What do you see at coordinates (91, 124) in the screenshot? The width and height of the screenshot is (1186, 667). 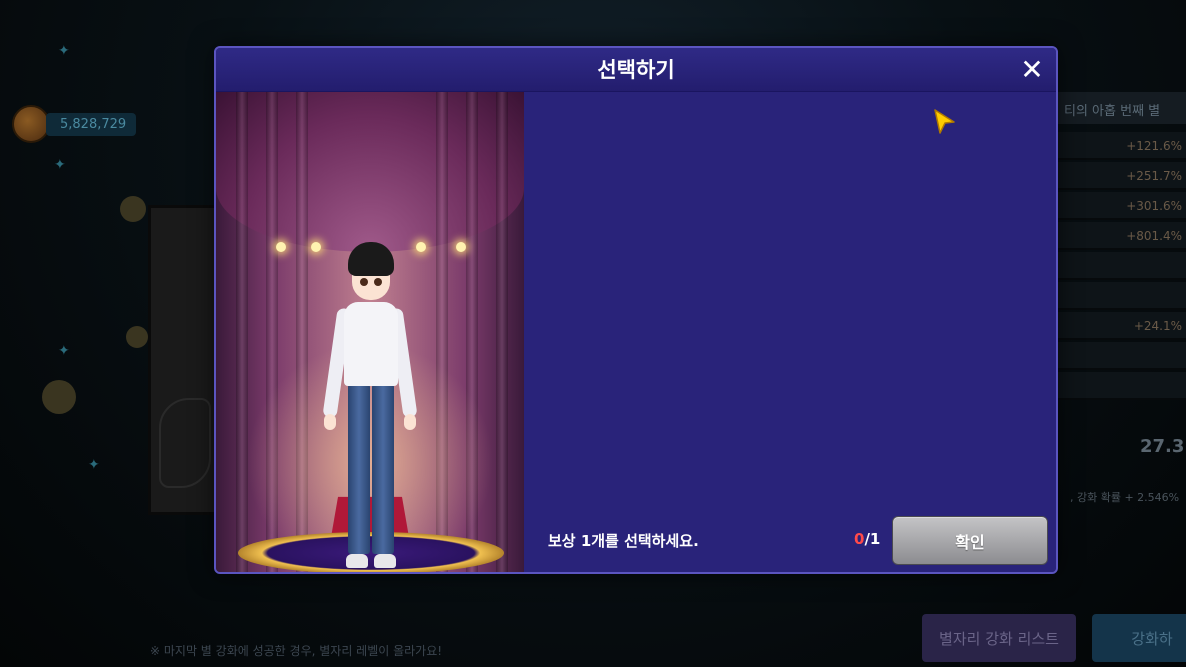 I see `currency-value: 5,828,729` at bounding box center [91, 124].